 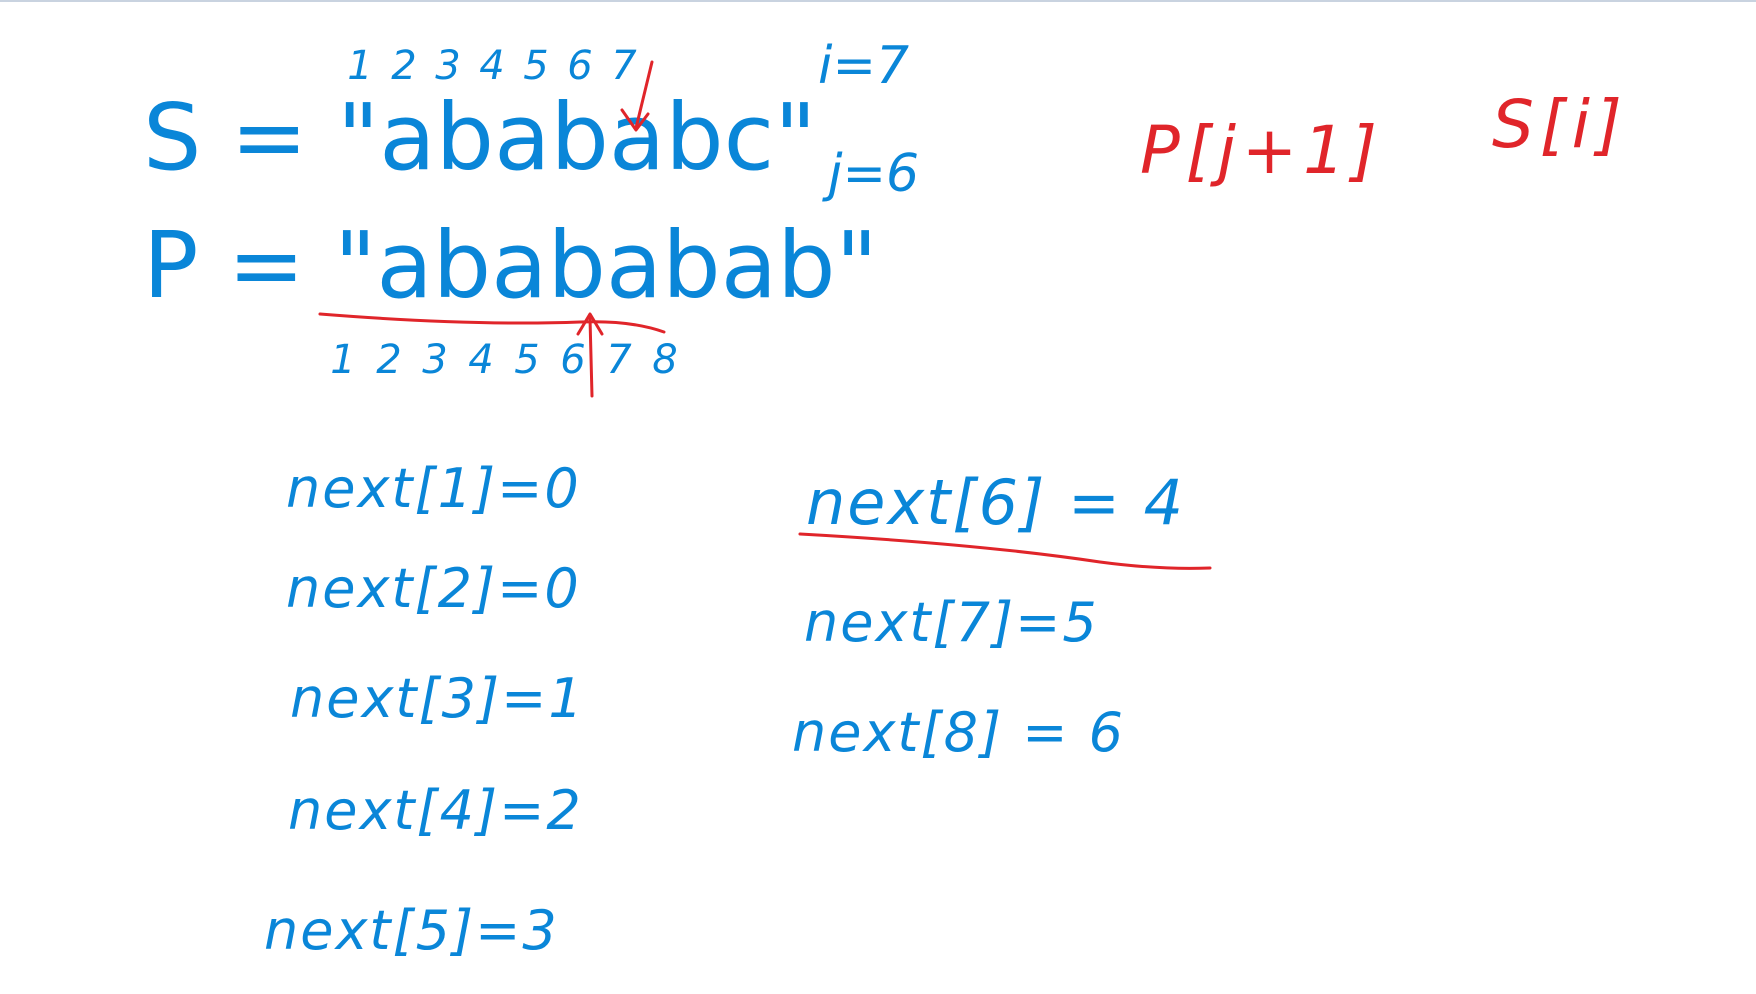 What do you see at coordinates (411, 930) in the screenshot?
I see `next-entry: next[5]=3` at bounding box center [411, 930].